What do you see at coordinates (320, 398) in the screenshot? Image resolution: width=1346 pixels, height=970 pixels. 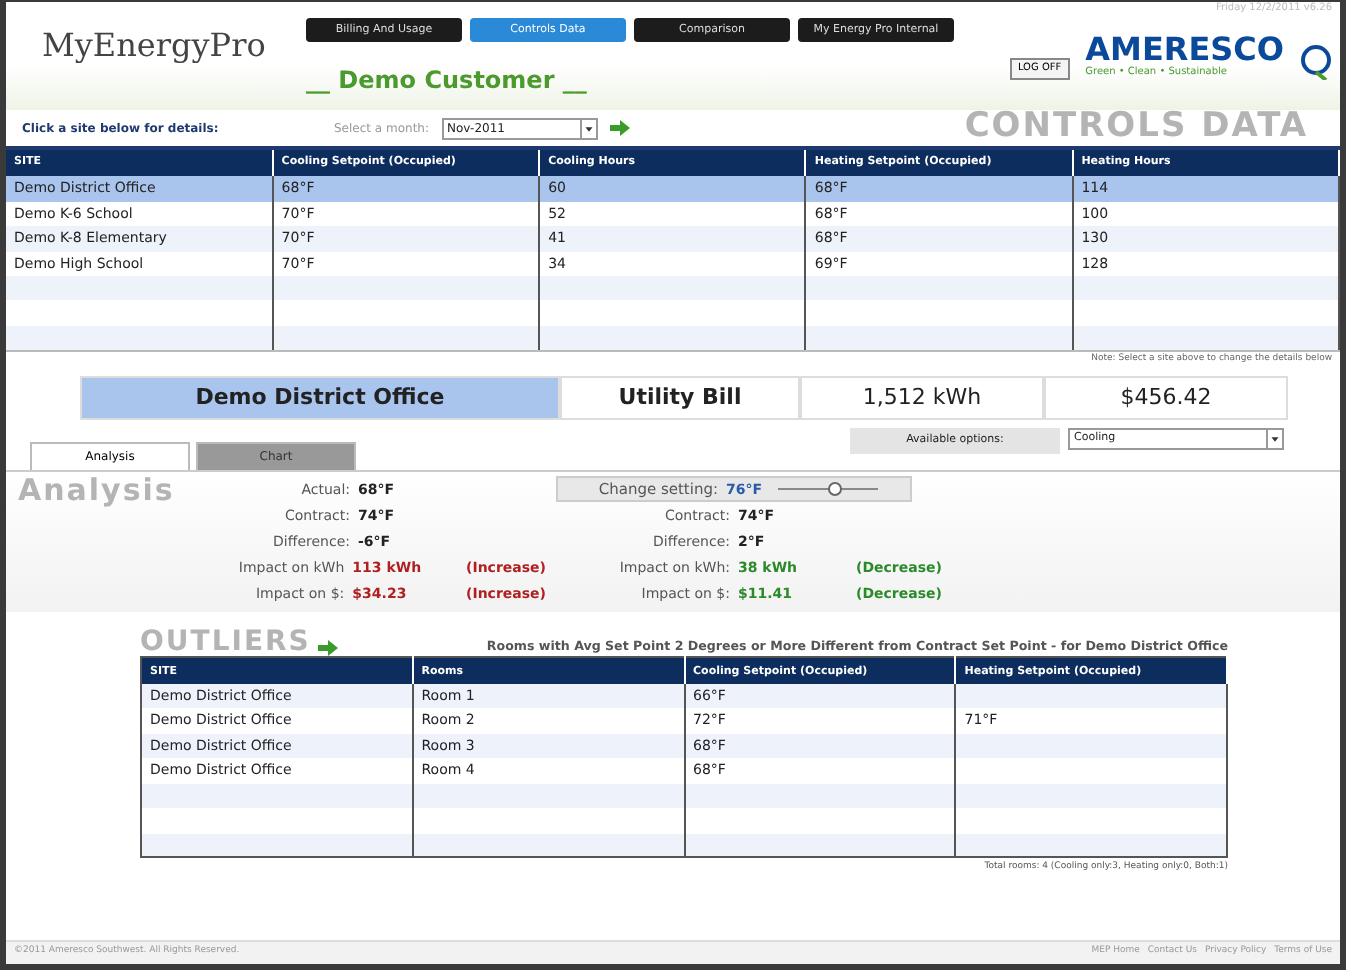 I see `site-name: Demo District Office` at bounding box center [320, 398].